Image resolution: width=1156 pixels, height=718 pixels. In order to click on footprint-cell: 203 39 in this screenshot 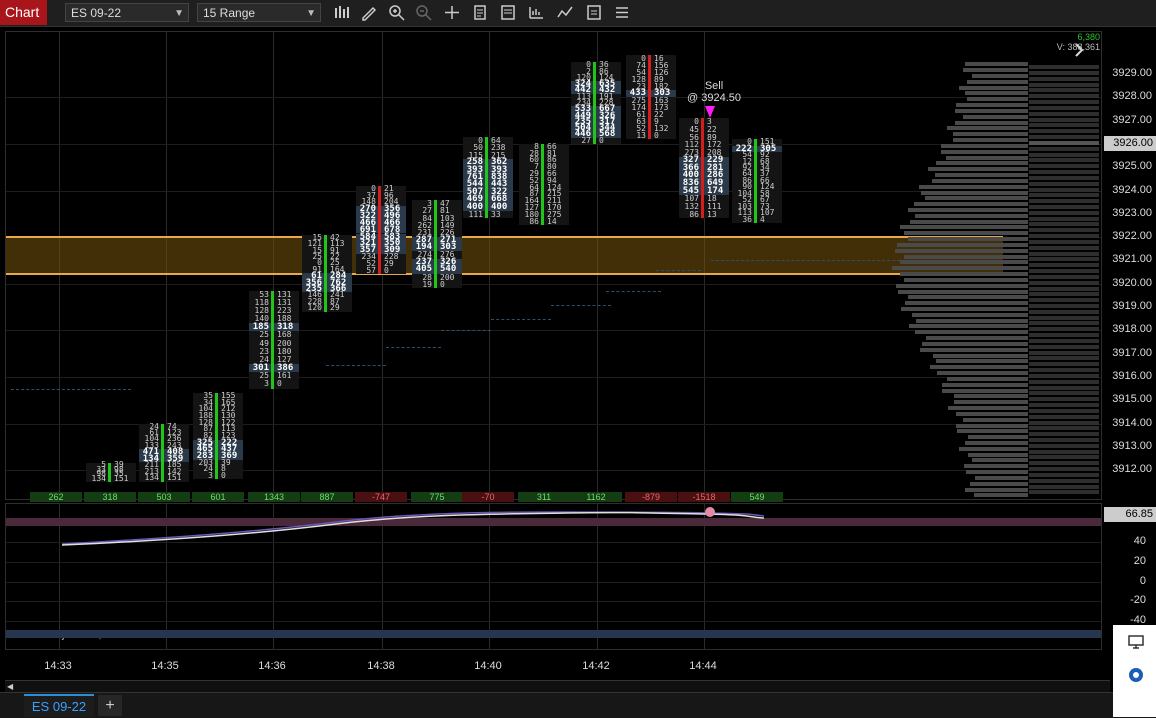, I will do `click(218, 462)`.